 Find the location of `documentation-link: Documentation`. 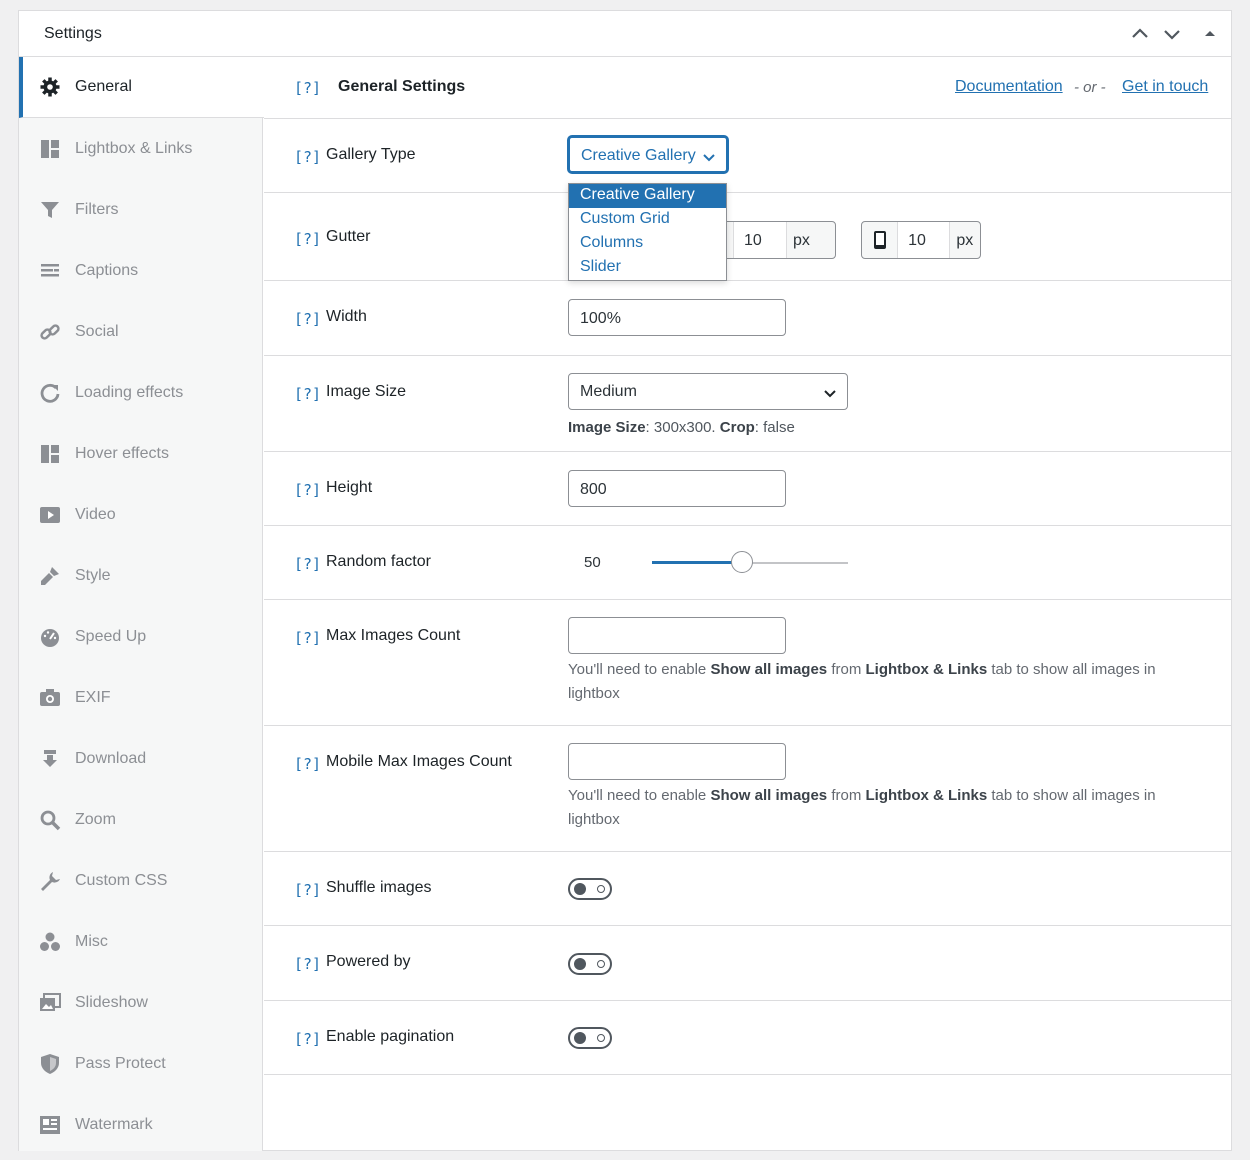

documentation-link: Documentation is located at coordinates (1009, 87).